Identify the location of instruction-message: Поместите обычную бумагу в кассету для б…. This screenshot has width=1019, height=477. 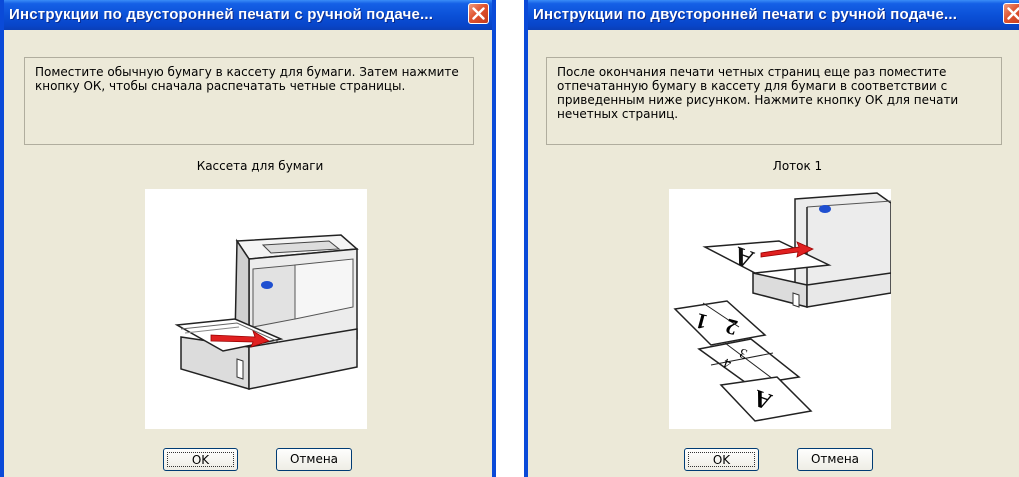
(249, 101).